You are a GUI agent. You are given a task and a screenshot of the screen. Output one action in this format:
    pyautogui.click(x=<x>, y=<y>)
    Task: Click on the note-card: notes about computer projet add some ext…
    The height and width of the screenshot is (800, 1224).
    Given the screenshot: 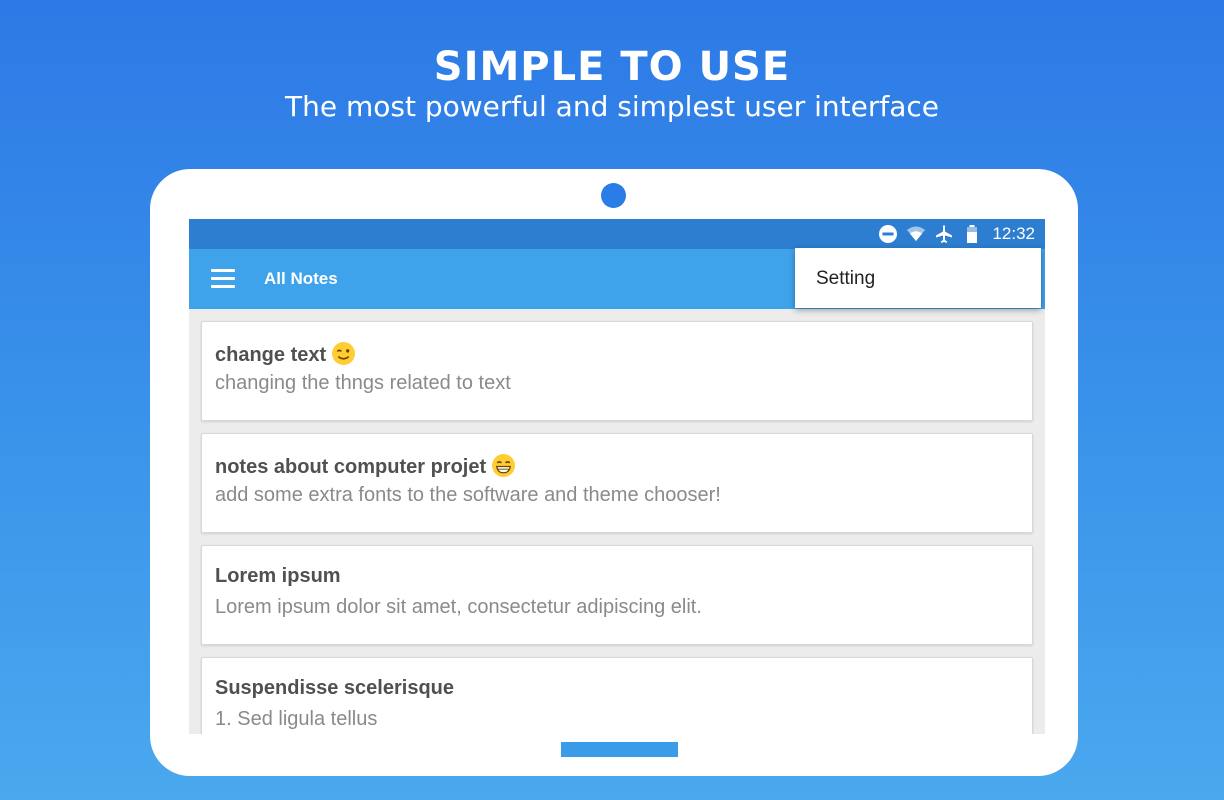 What is the action you would take?
    pyautogui.click(x=617, y=483)
    